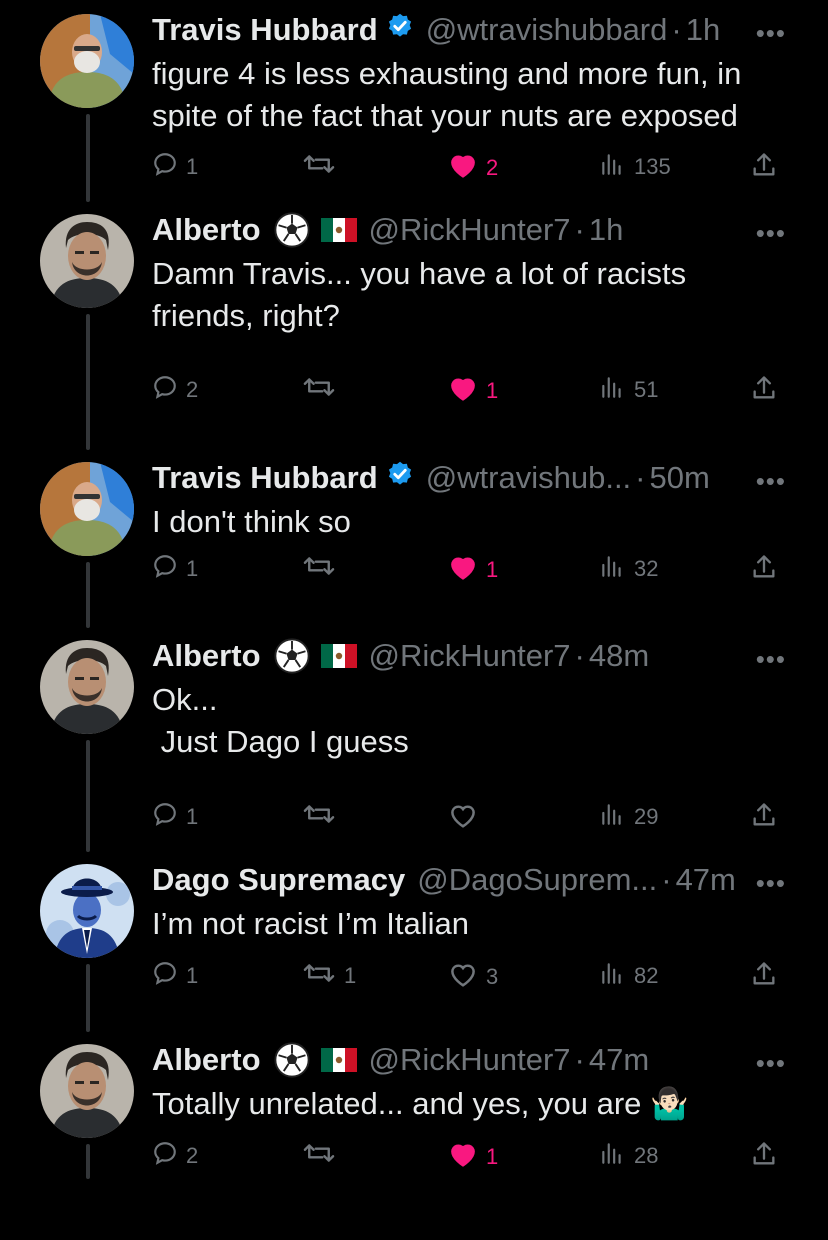 Image resolution: width=828 pixels, height=1240 pixels. I want to click on retweet-button: 1, so click(329, 976).